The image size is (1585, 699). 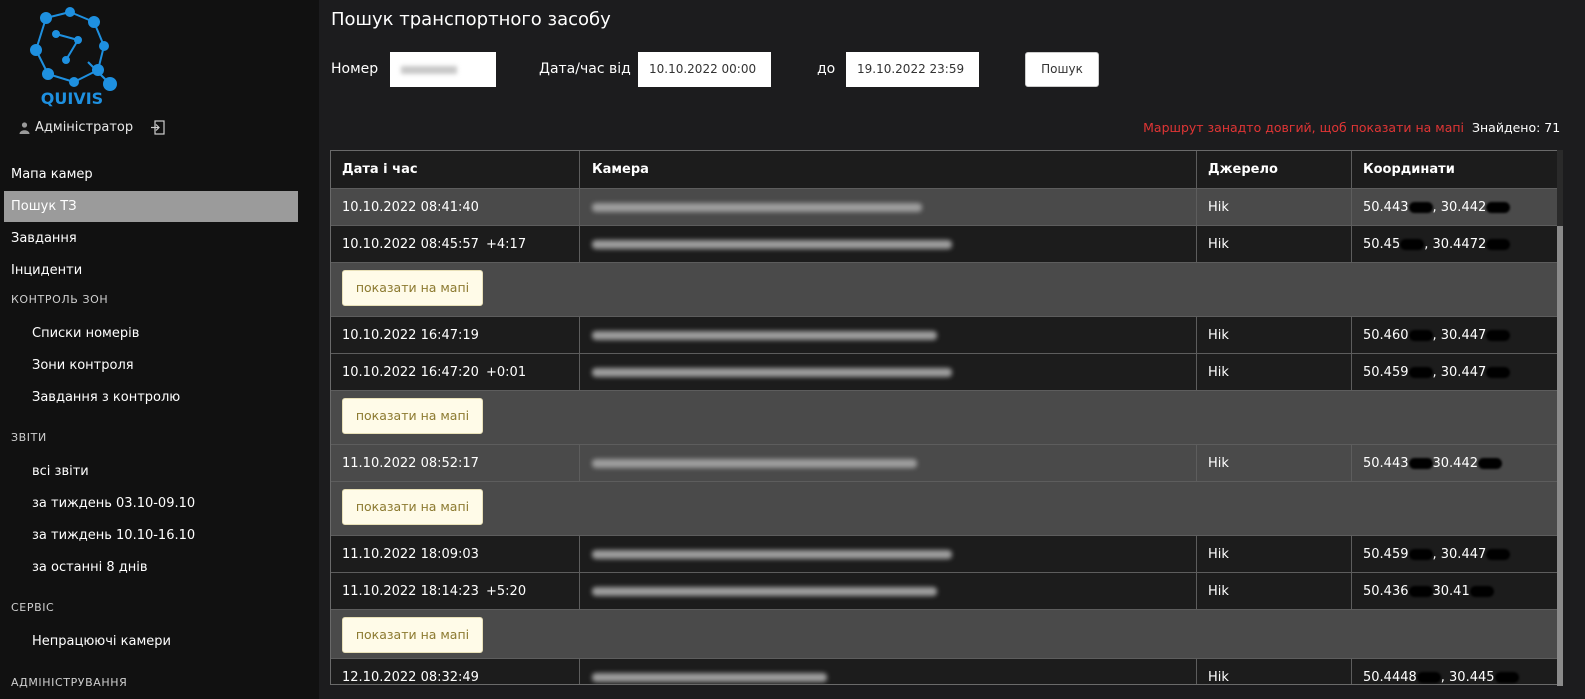 I want to click on scrollbar-thumb, so click(x=1560, y=456).